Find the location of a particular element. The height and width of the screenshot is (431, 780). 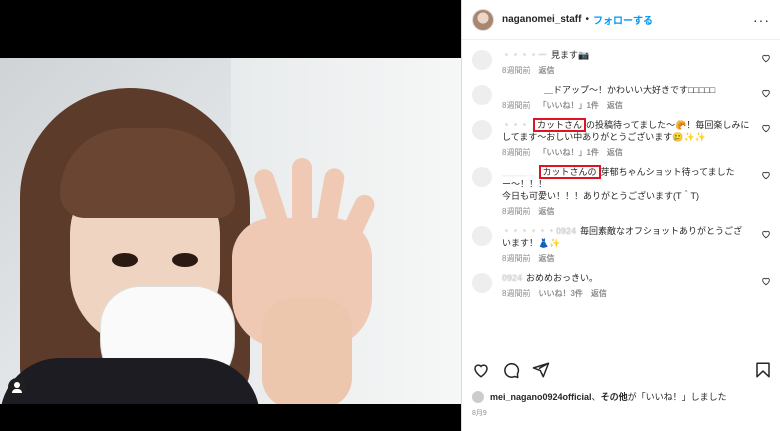

comment-item: ・・・・ー 見ます📷 8週間前 返信 is located at coordinates (621, 62).